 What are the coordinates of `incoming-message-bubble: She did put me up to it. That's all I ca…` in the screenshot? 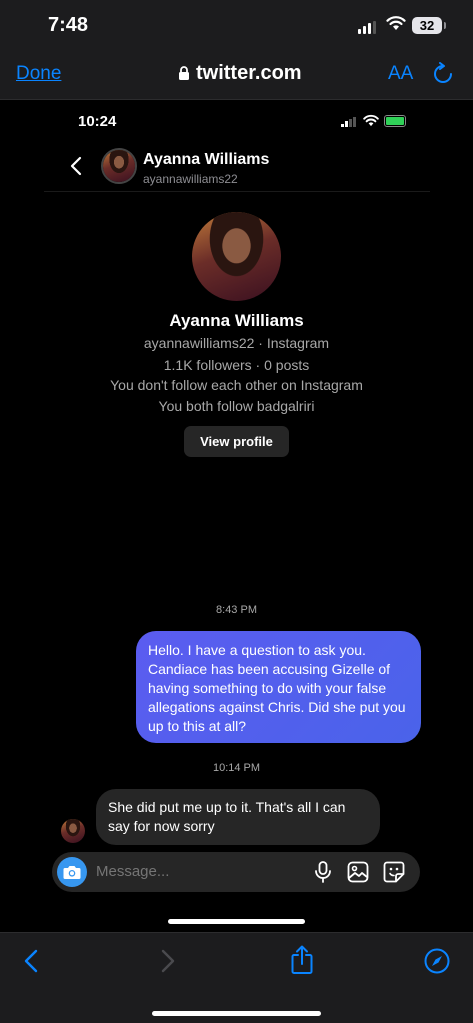 It's located at (238, 817).